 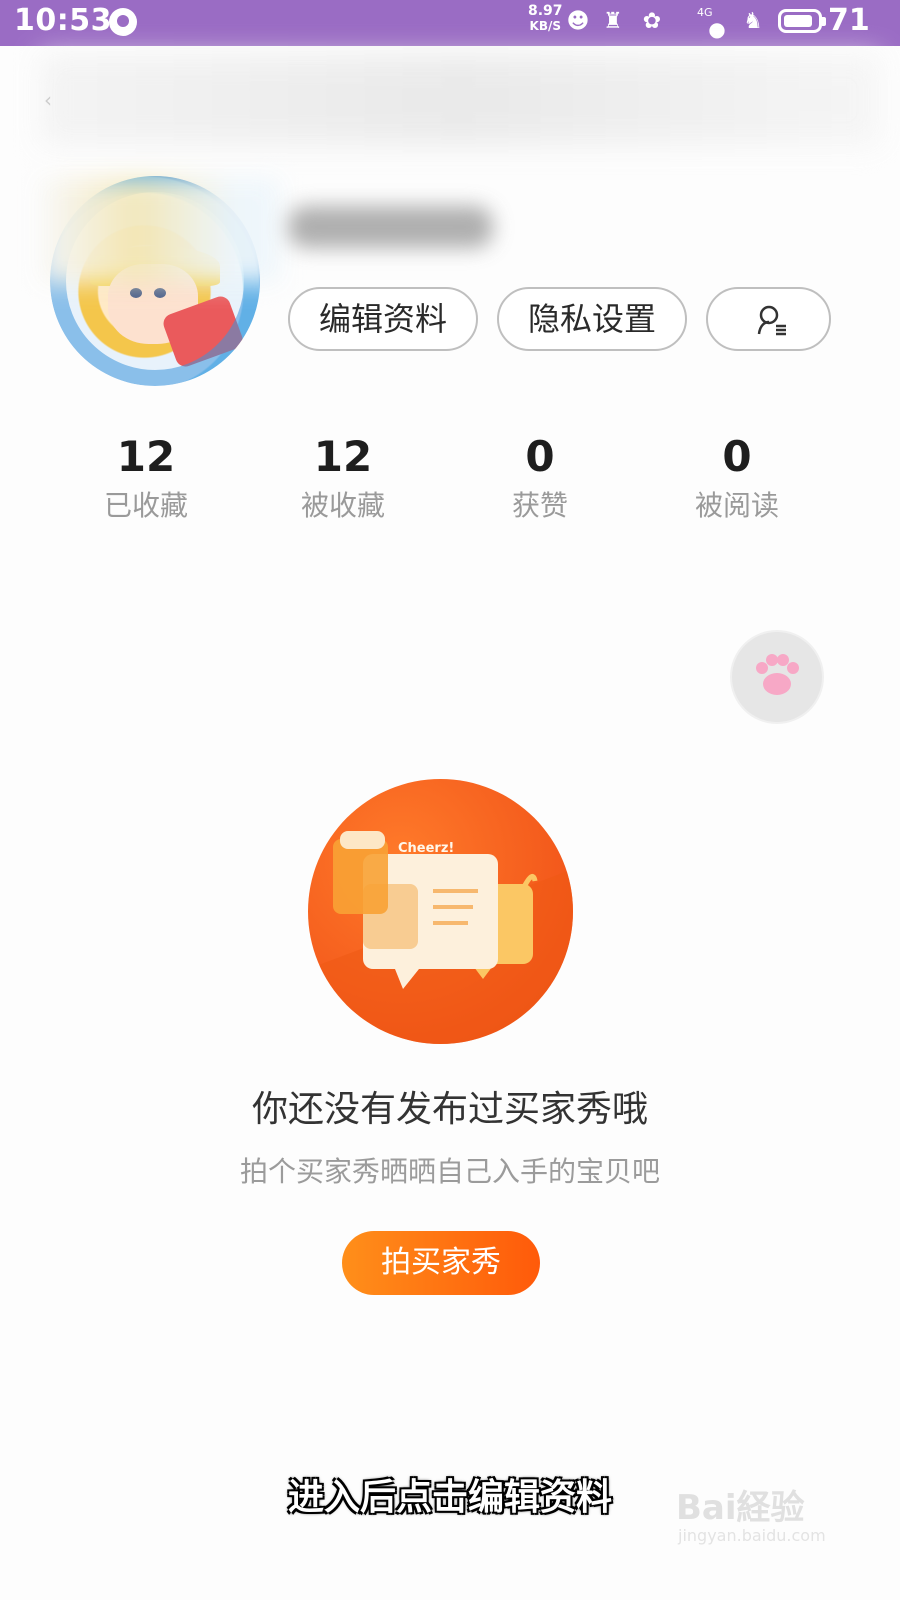 What do you see at coordinates (592, 319) in the screenshot?
I see `privacy-settings-button: 隐私设置` at bounding box center [592, 319].